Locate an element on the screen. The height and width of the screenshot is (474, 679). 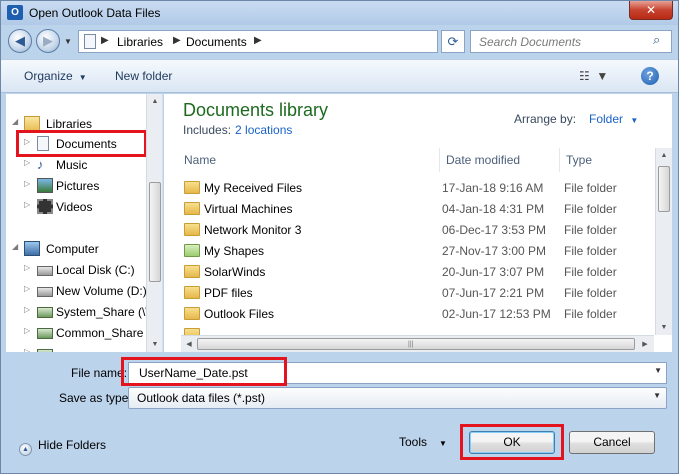
nav-item-common-share: ▷ Common_Share is located at coordinates (77, 333).